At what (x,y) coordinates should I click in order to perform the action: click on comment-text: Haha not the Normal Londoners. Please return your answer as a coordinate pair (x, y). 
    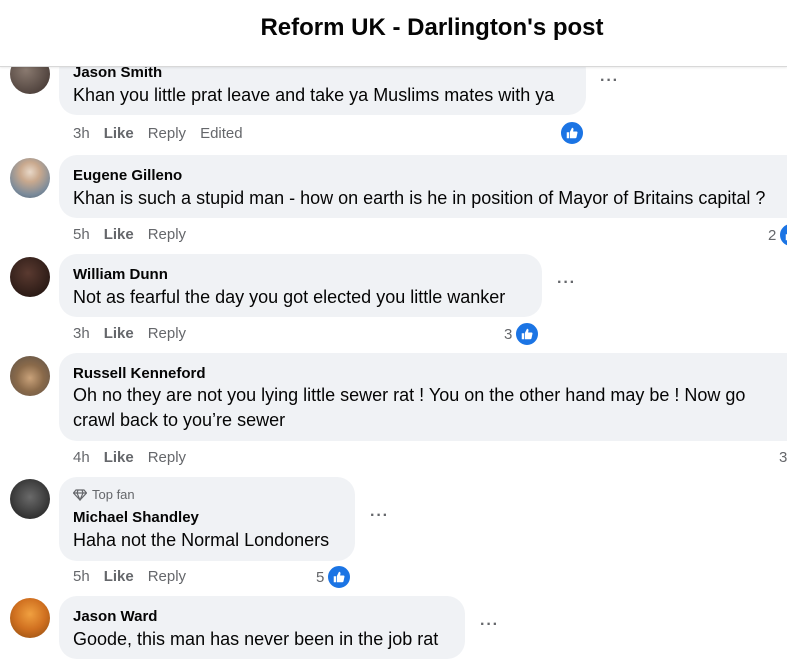
    Looking at the image, I should click on (201, 540).